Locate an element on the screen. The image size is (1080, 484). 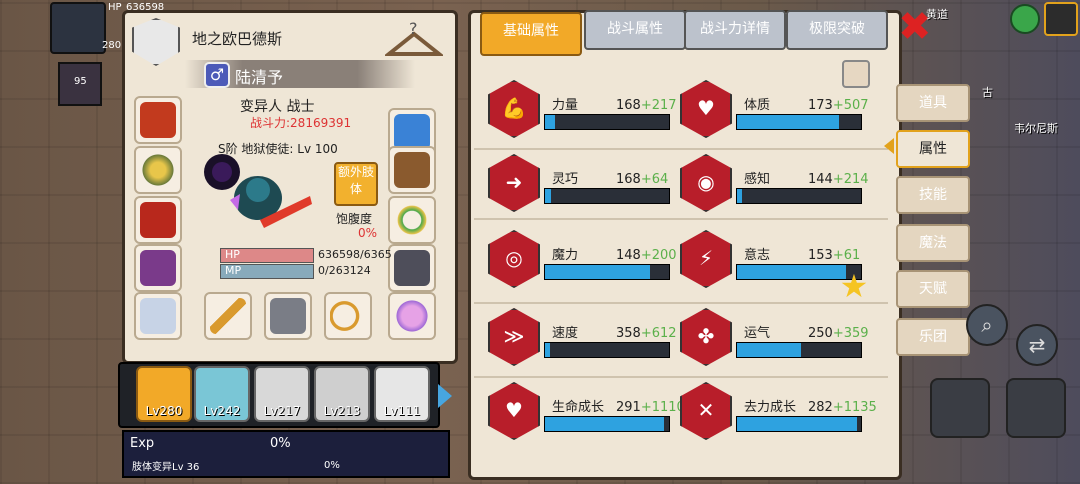
stat-base: 250 is located at coordinates (820, 333).